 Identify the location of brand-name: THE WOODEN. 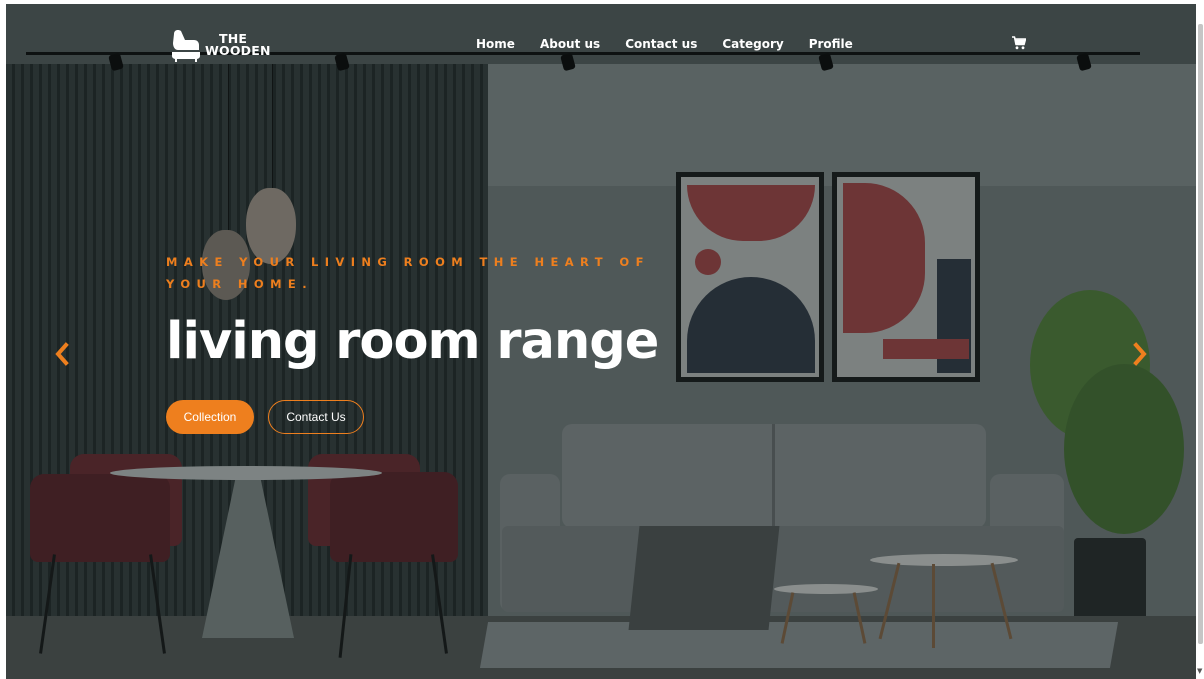
(238, 45).